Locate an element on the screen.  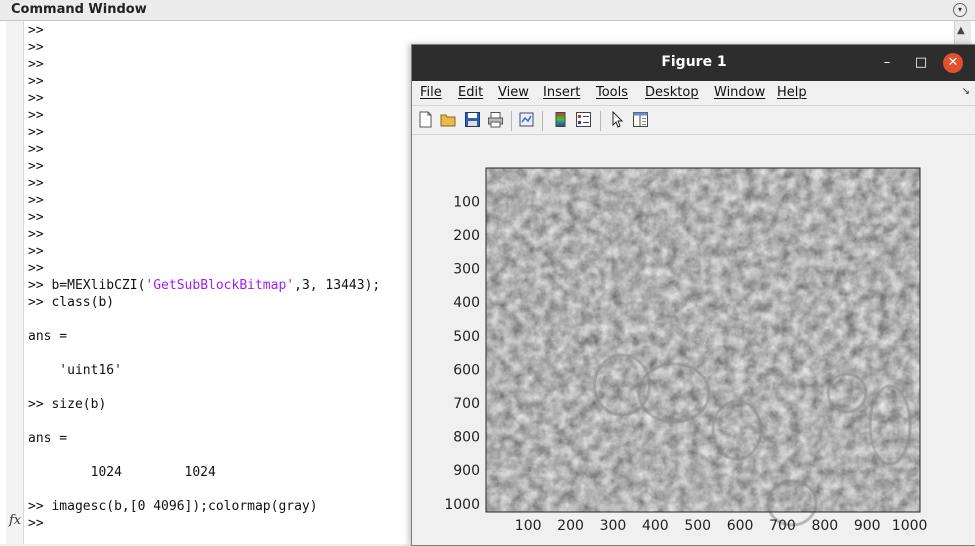
maximize-button: □ is located at coordinates (921, 63).